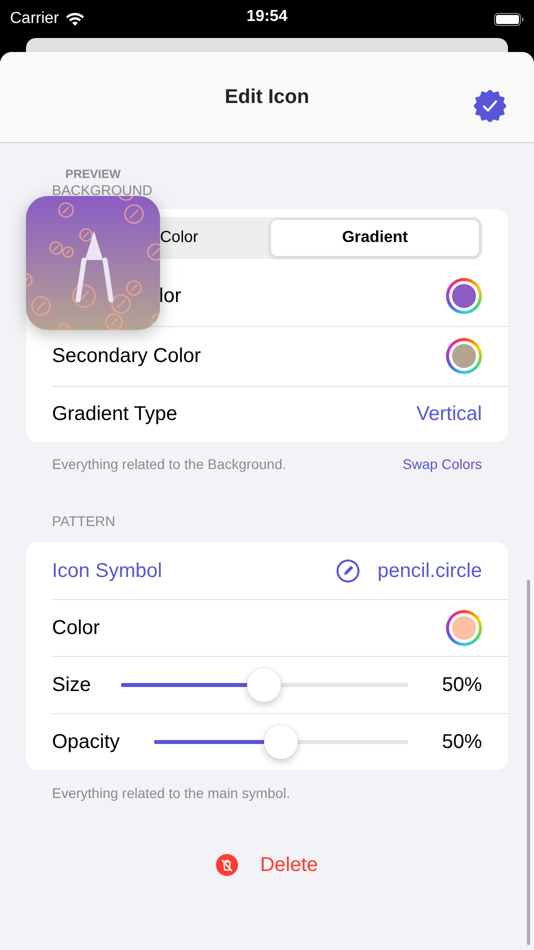  What do you see at coordinates (115, 414) in the screenshot?
I see `row-label: Gradient Type` at bounding box center [115, 414].